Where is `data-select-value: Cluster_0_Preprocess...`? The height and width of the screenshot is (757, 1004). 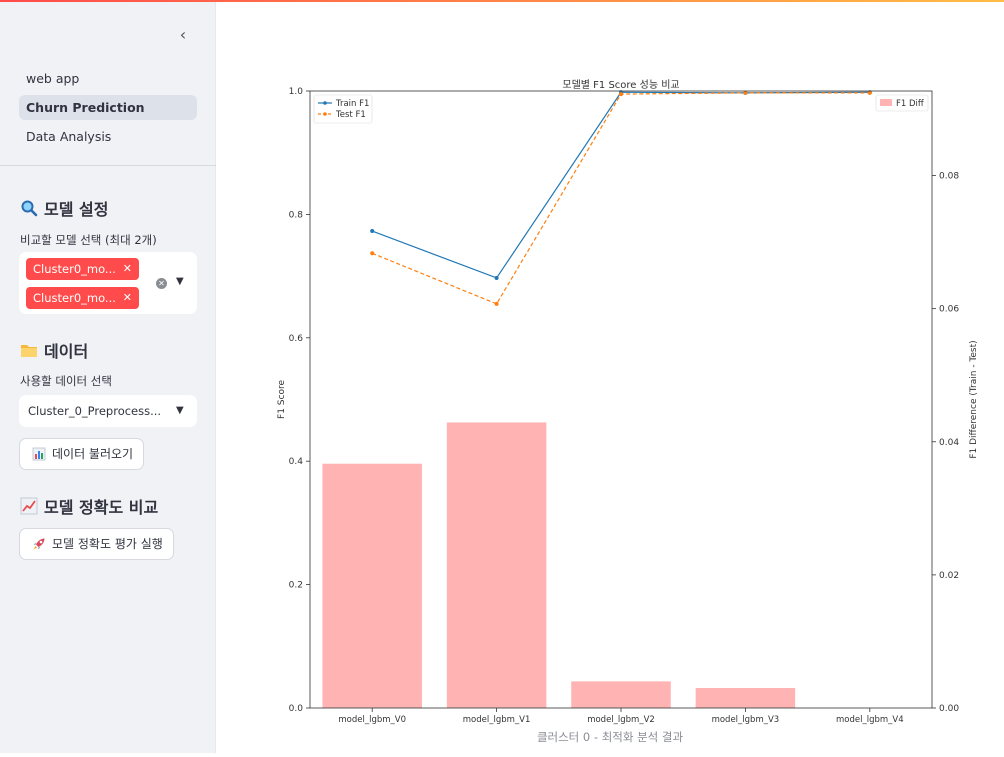
data-select-value: Cluster_0_Preprocess... is located at coordinates (95, 411).